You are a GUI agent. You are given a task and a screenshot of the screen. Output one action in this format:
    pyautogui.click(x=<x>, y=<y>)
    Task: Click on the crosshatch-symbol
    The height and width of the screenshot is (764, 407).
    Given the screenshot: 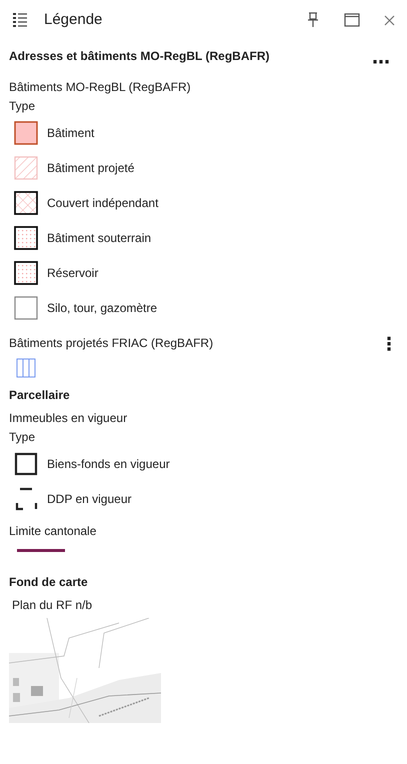 What is the action you would take?
    pyautogui.click(x=26, y=203)
    